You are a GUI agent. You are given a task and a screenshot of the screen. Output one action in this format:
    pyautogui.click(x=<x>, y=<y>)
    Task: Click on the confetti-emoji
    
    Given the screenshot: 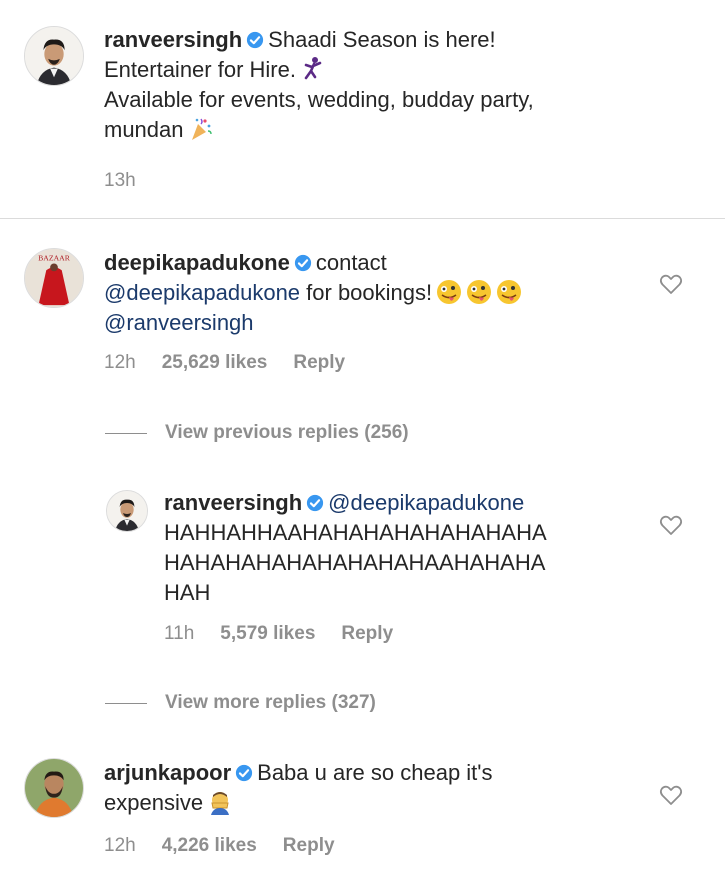 What is the action you would take?
    pyautogui.click(x=201, y=129)
    